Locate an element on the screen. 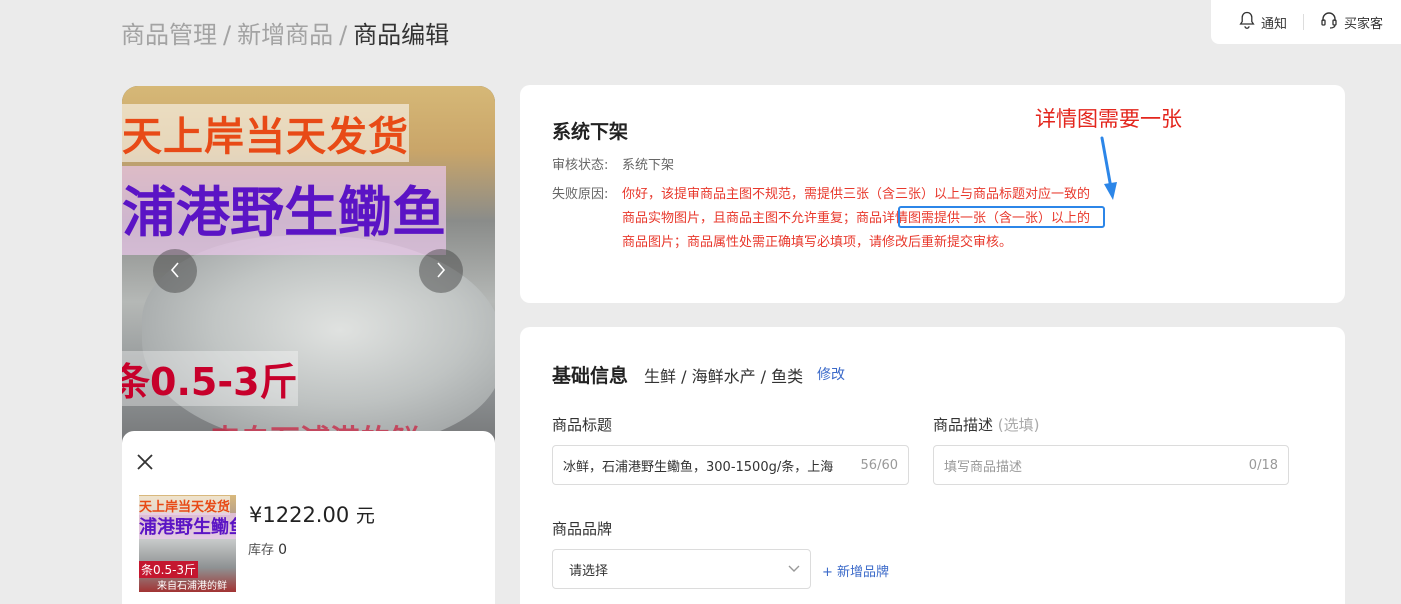  carousel-prev-button is located at coordinates (175, 271).